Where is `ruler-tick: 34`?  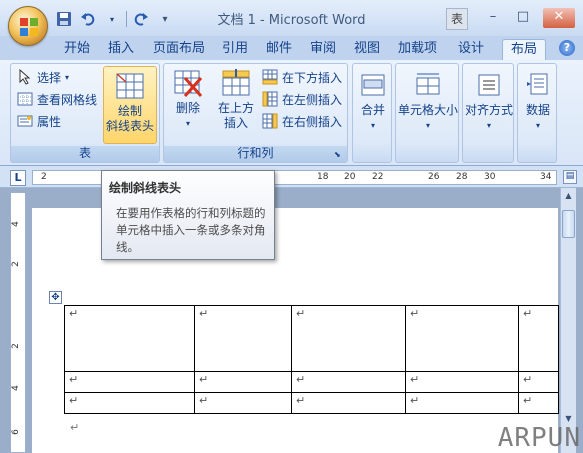
ruler-tick: 34 is located at coordinates (546, 177).